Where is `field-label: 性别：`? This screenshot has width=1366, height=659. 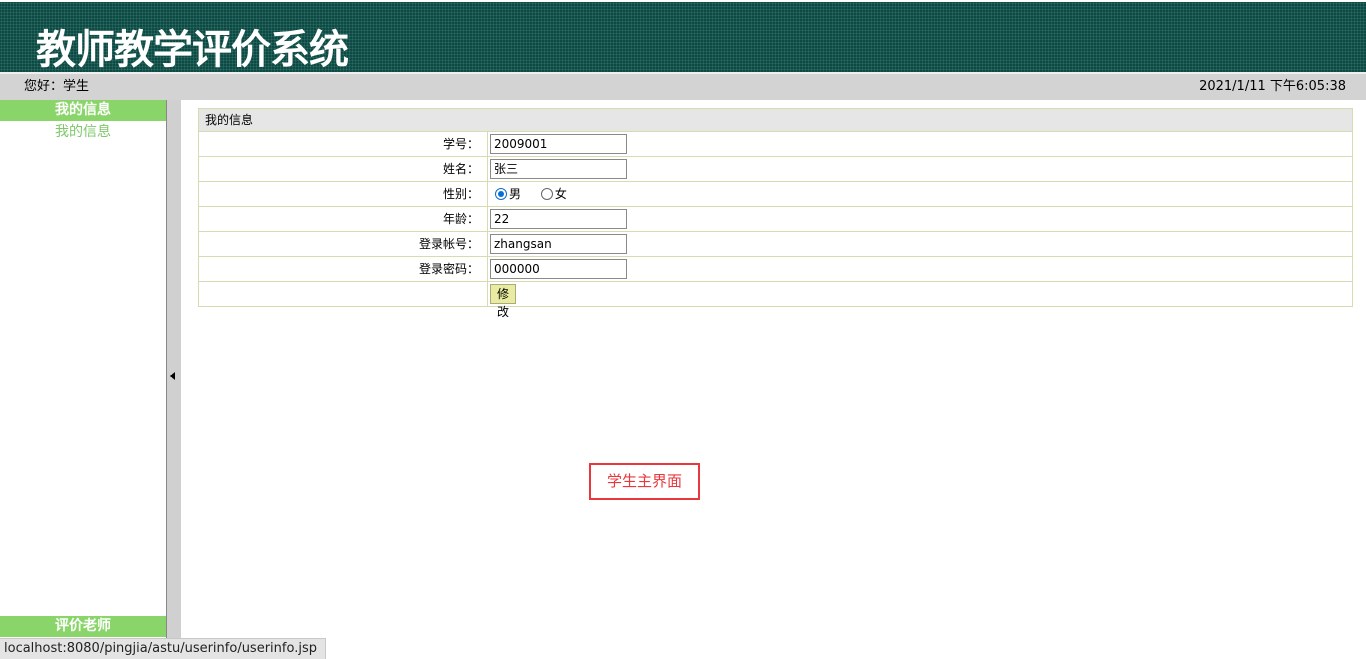
field-label: 性别： is located at coordinates (343, 194).